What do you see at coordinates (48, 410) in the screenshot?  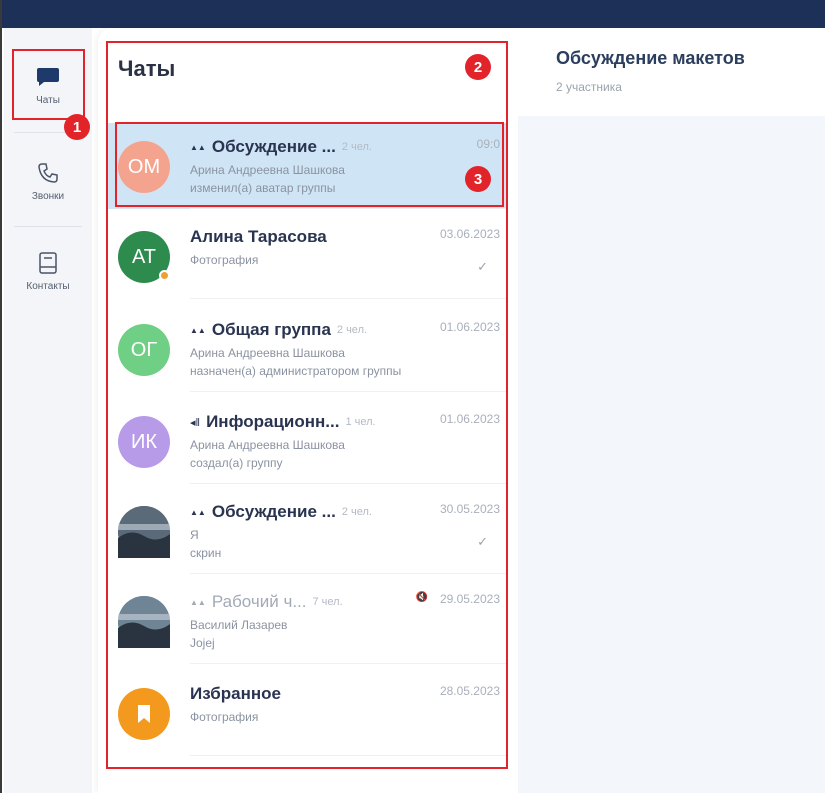 I see `left-navigation: Чаты Звонки Контакты` at bounding box center [48, 410].